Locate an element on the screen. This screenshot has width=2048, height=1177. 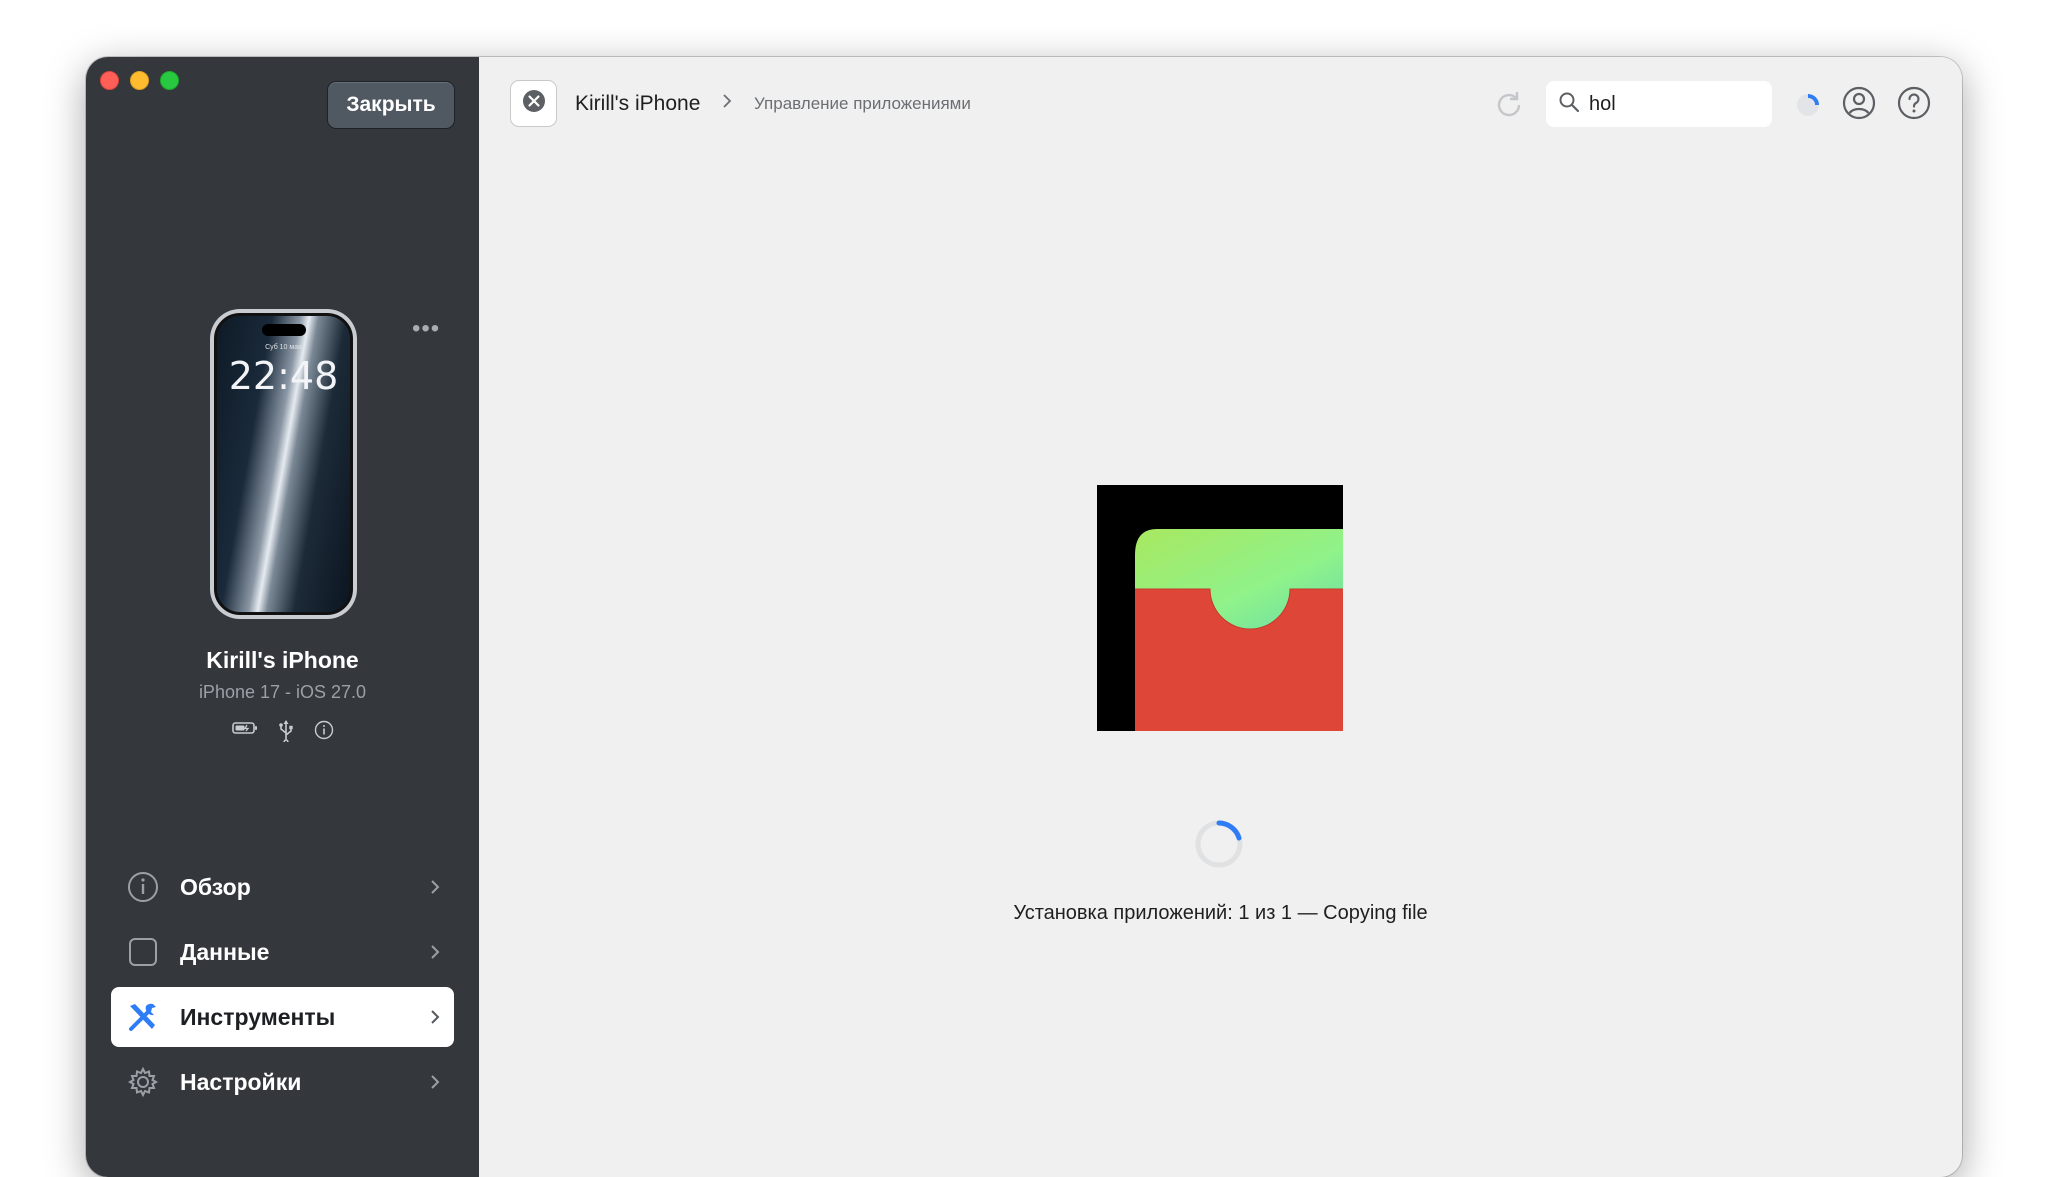
dynamic-island is located at coordinates (283, 330).